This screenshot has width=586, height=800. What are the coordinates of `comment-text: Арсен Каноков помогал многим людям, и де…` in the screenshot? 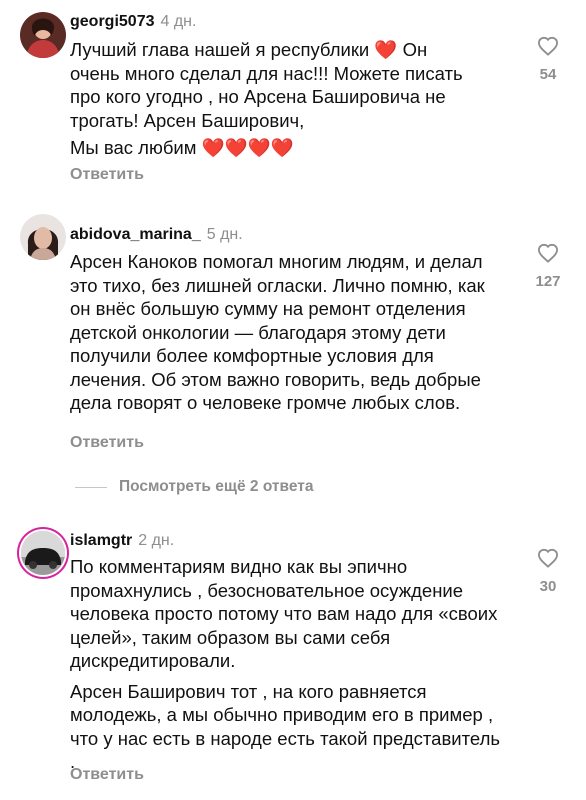 It's located at (277, 332).